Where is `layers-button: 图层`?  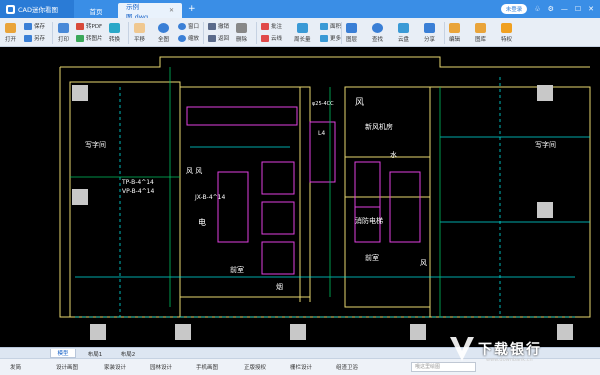
layers-button: 图层 is located at coordinates (351, 33).